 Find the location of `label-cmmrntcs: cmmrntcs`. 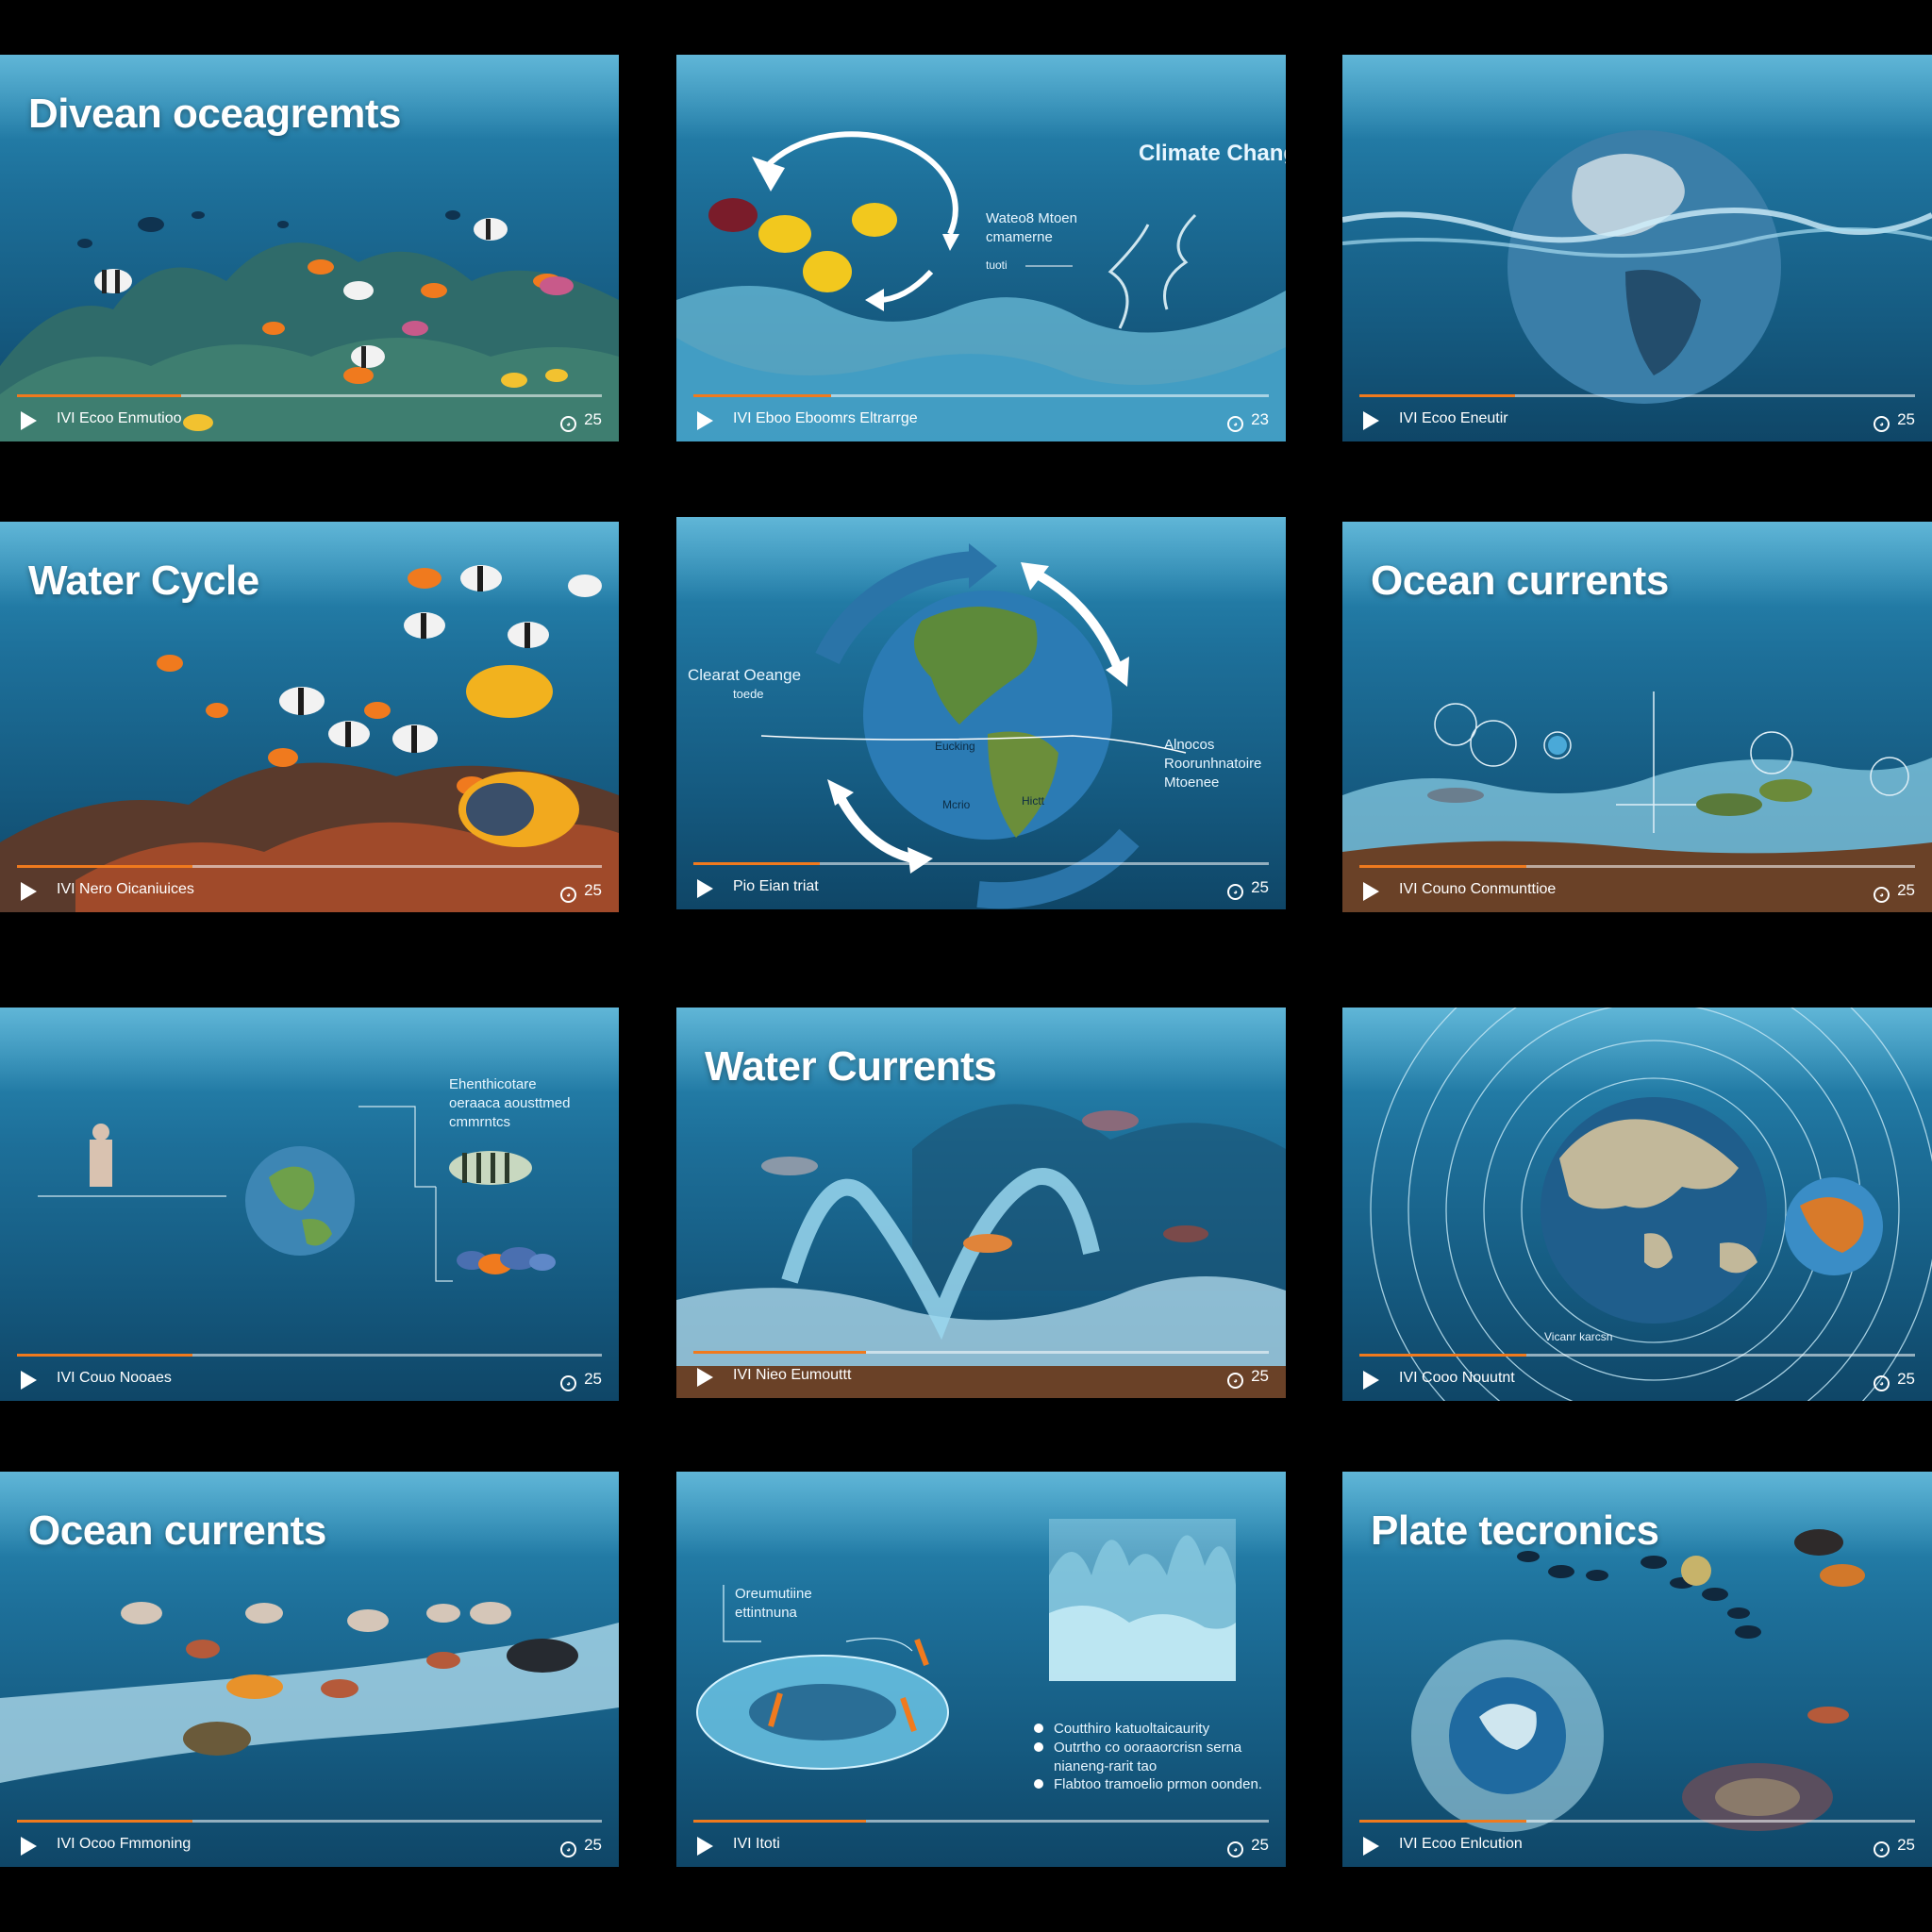

label-cmmrntcs: cmmrntcs is located at coordinates (480, 1122).